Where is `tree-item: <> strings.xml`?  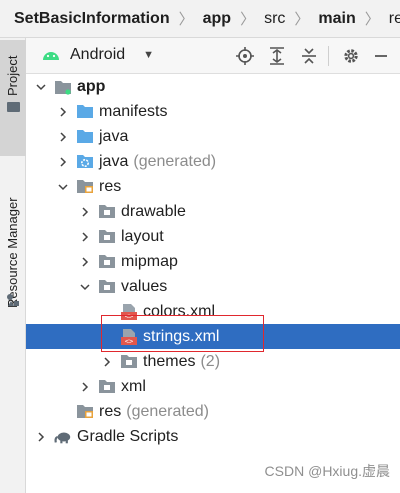
tree-item: <> strings.xml is located at coordinates (213, 336).